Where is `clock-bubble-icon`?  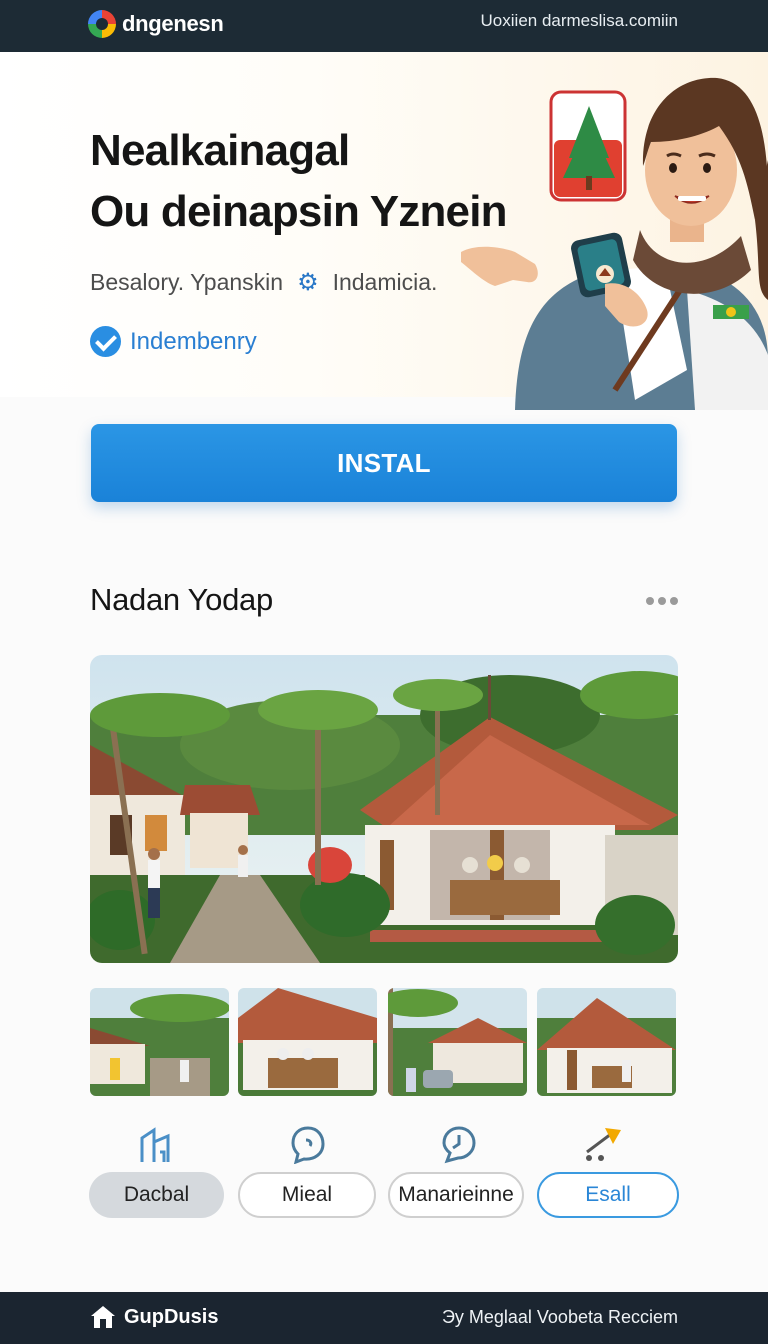
clock-bubble-icon is located at coordinates (459, 1145).